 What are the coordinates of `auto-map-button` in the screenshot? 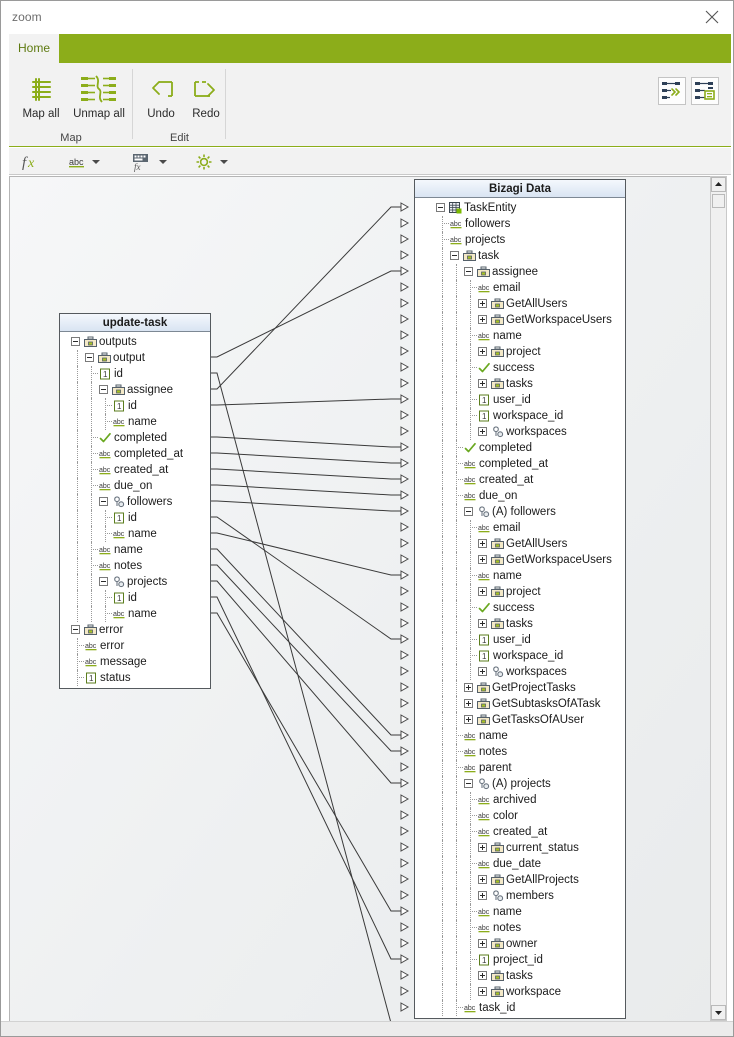 It's located at (672, 91).